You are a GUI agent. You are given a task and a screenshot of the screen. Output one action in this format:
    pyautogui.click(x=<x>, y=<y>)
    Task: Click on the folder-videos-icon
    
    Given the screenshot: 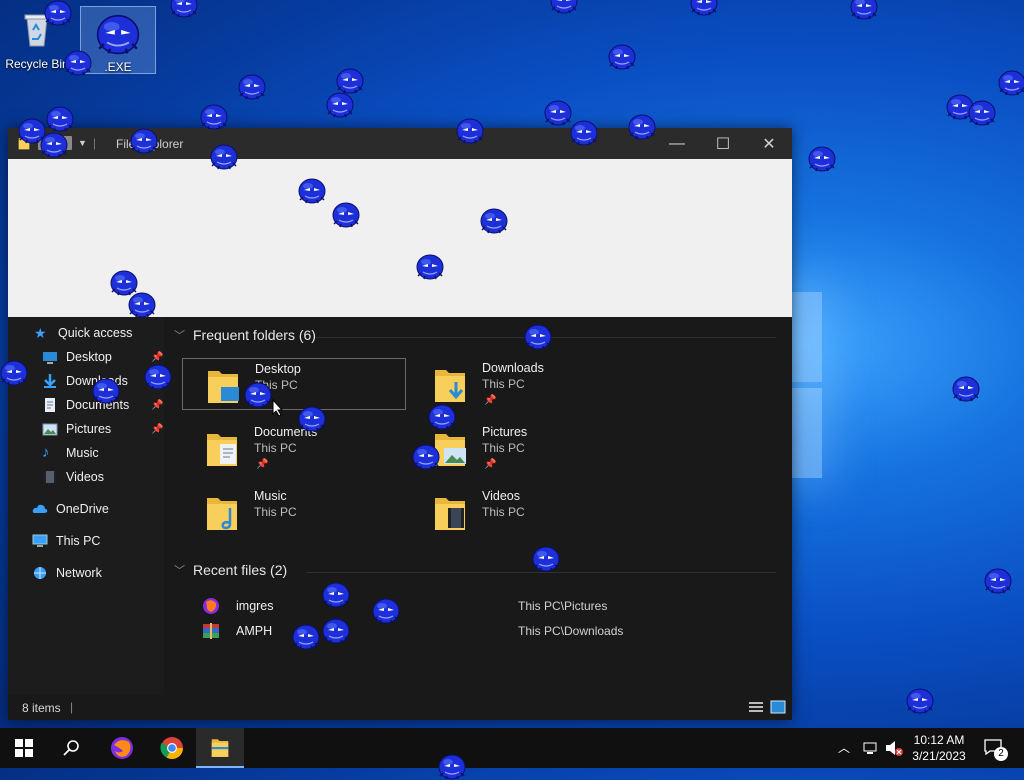 What is the action you would take?
    pyautogui.click(x=450, y=514)
    